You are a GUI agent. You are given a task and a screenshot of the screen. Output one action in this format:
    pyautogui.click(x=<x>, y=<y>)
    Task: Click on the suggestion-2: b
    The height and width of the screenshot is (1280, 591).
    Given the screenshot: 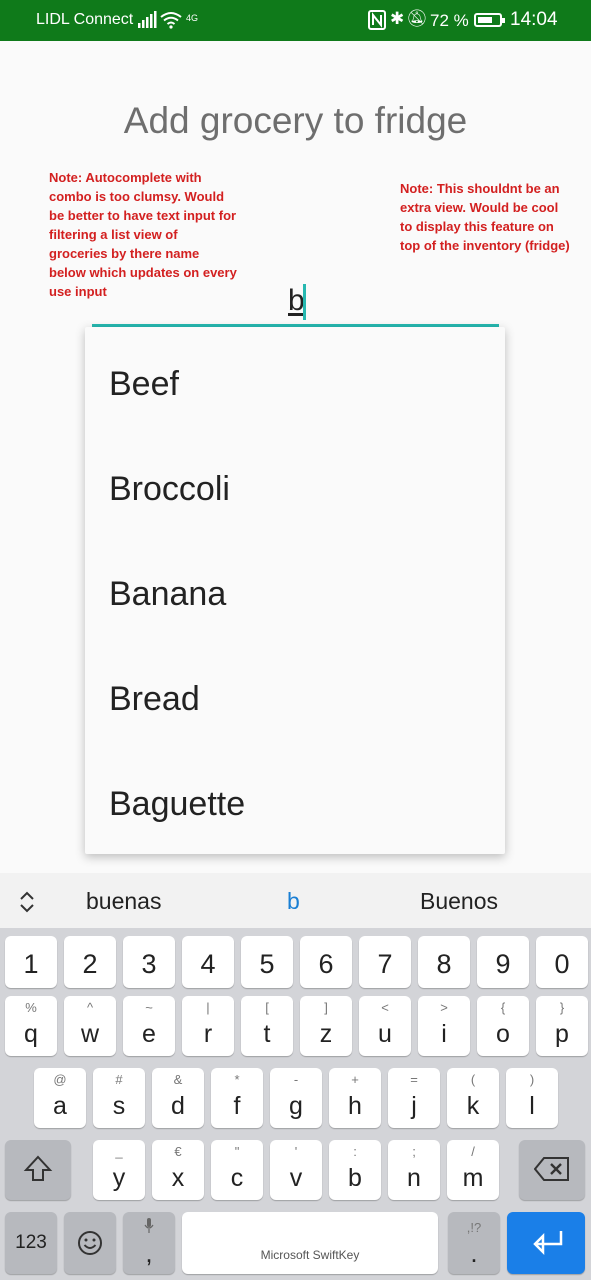 What is the action you would take?
    pyautogui.click(x=293, y=901)
    